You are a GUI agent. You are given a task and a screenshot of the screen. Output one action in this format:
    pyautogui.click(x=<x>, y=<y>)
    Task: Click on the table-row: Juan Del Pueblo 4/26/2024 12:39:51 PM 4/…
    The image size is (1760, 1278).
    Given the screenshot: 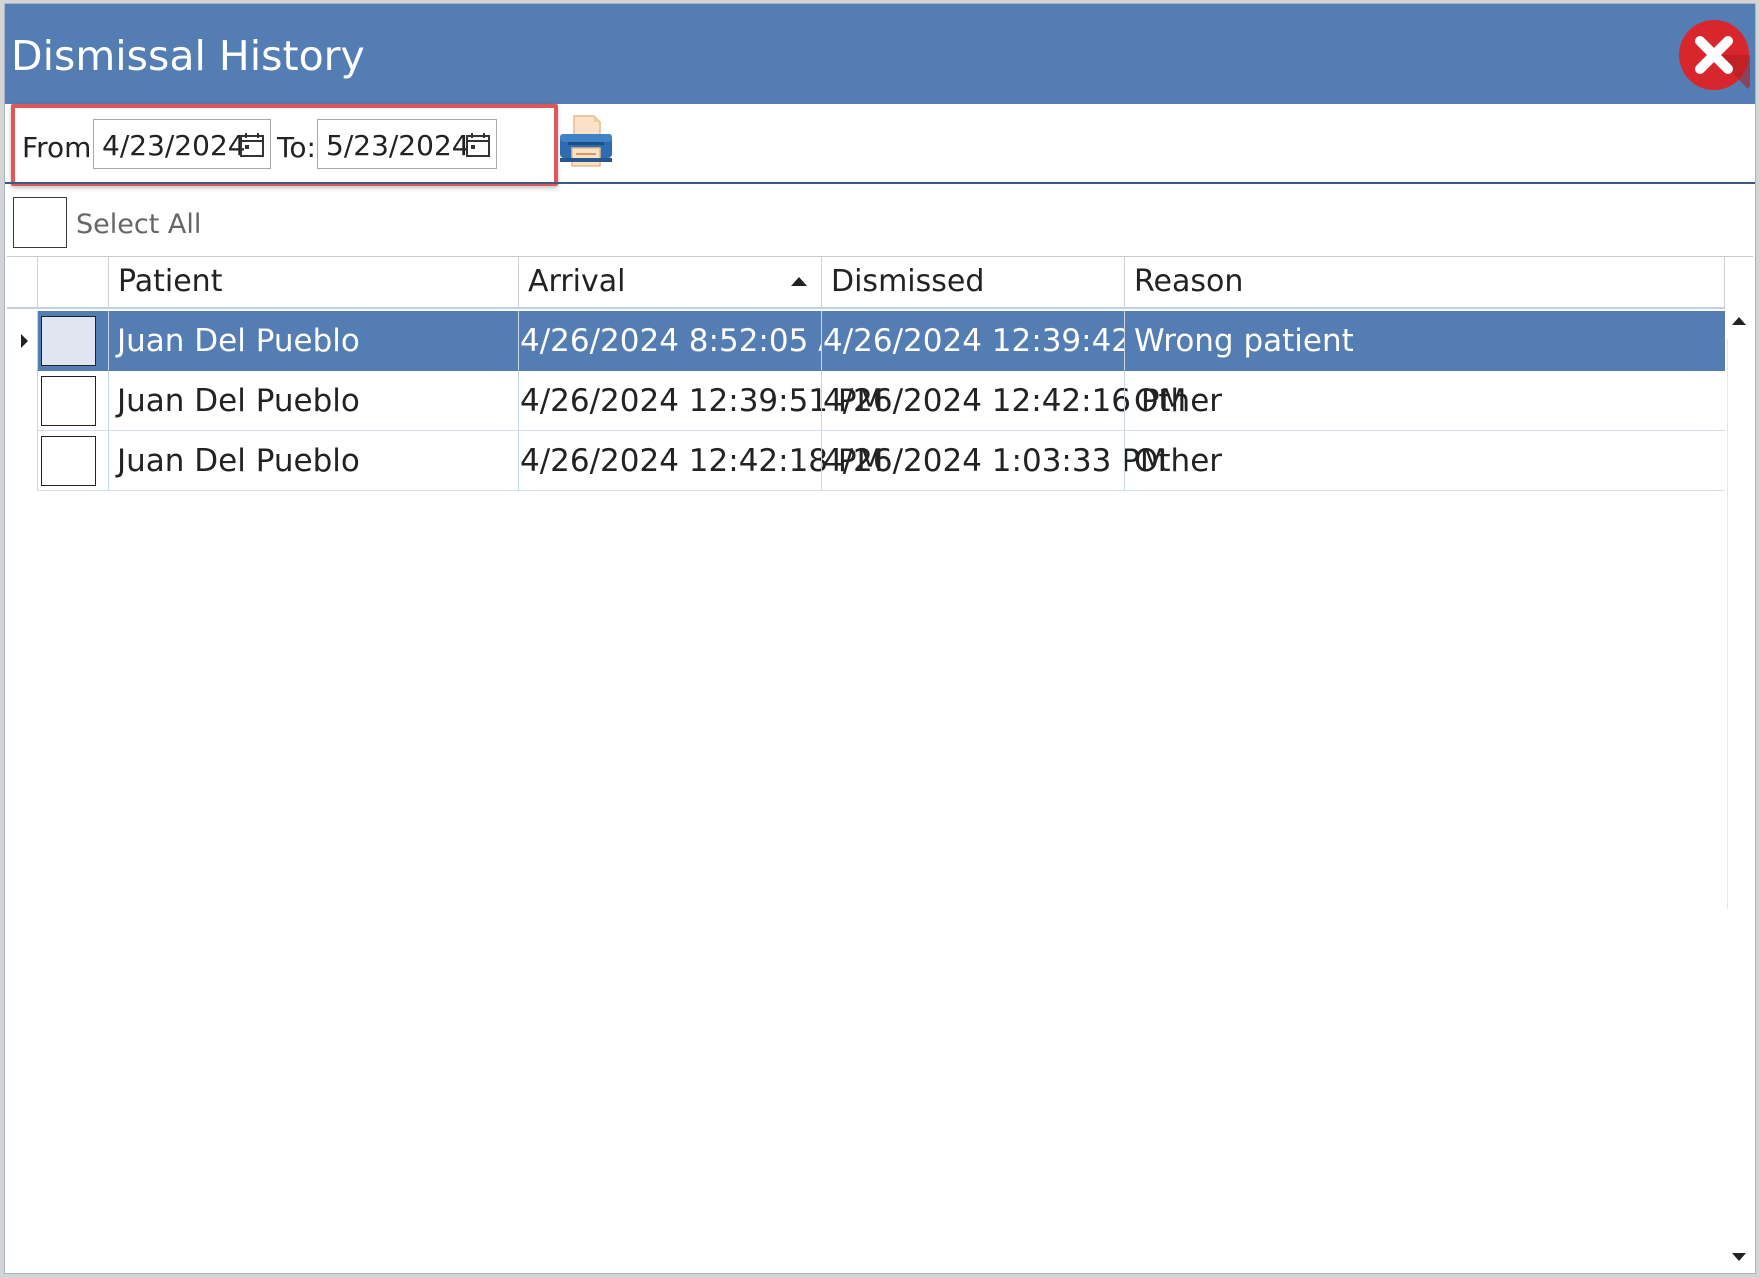 What is the action you would take?
    pyautogui.click(x=866, y=401)
    